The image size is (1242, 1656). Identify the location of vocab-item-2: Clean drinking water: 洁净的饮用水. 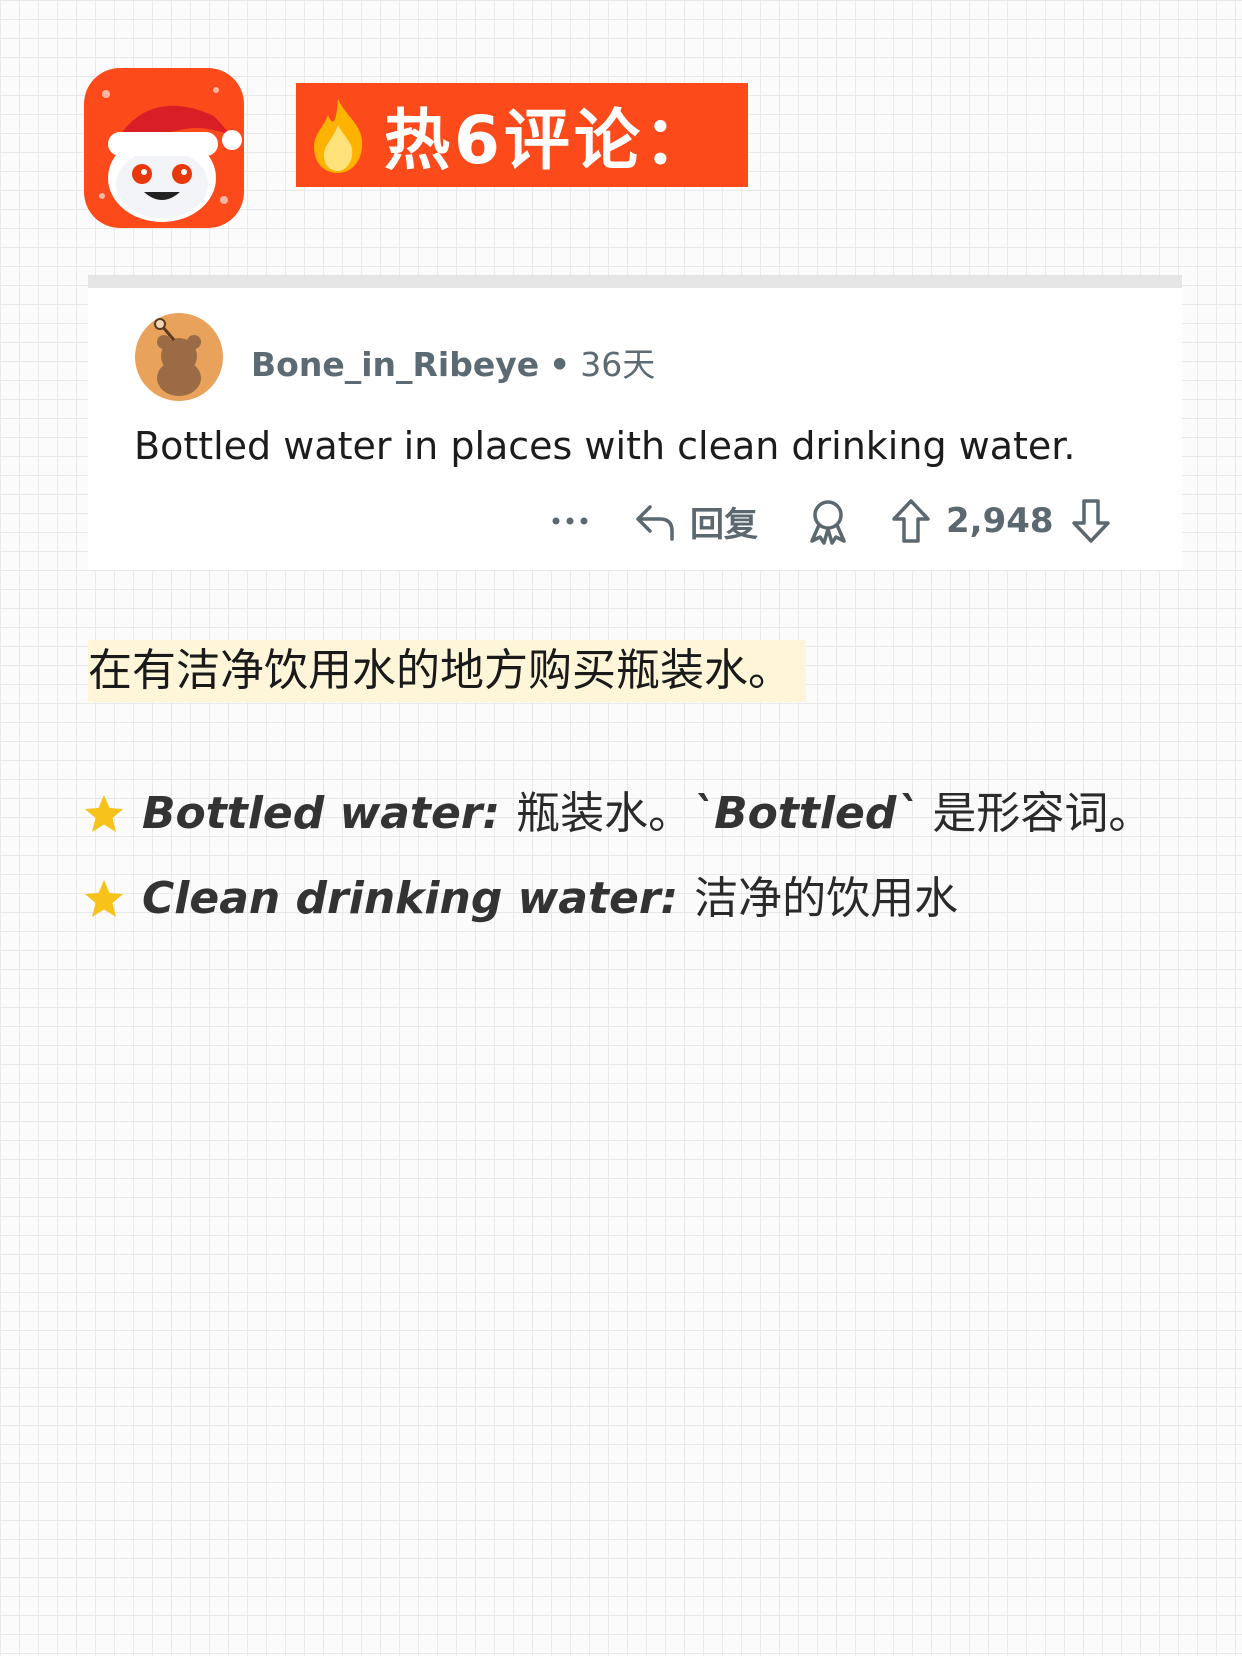
(520, 899).